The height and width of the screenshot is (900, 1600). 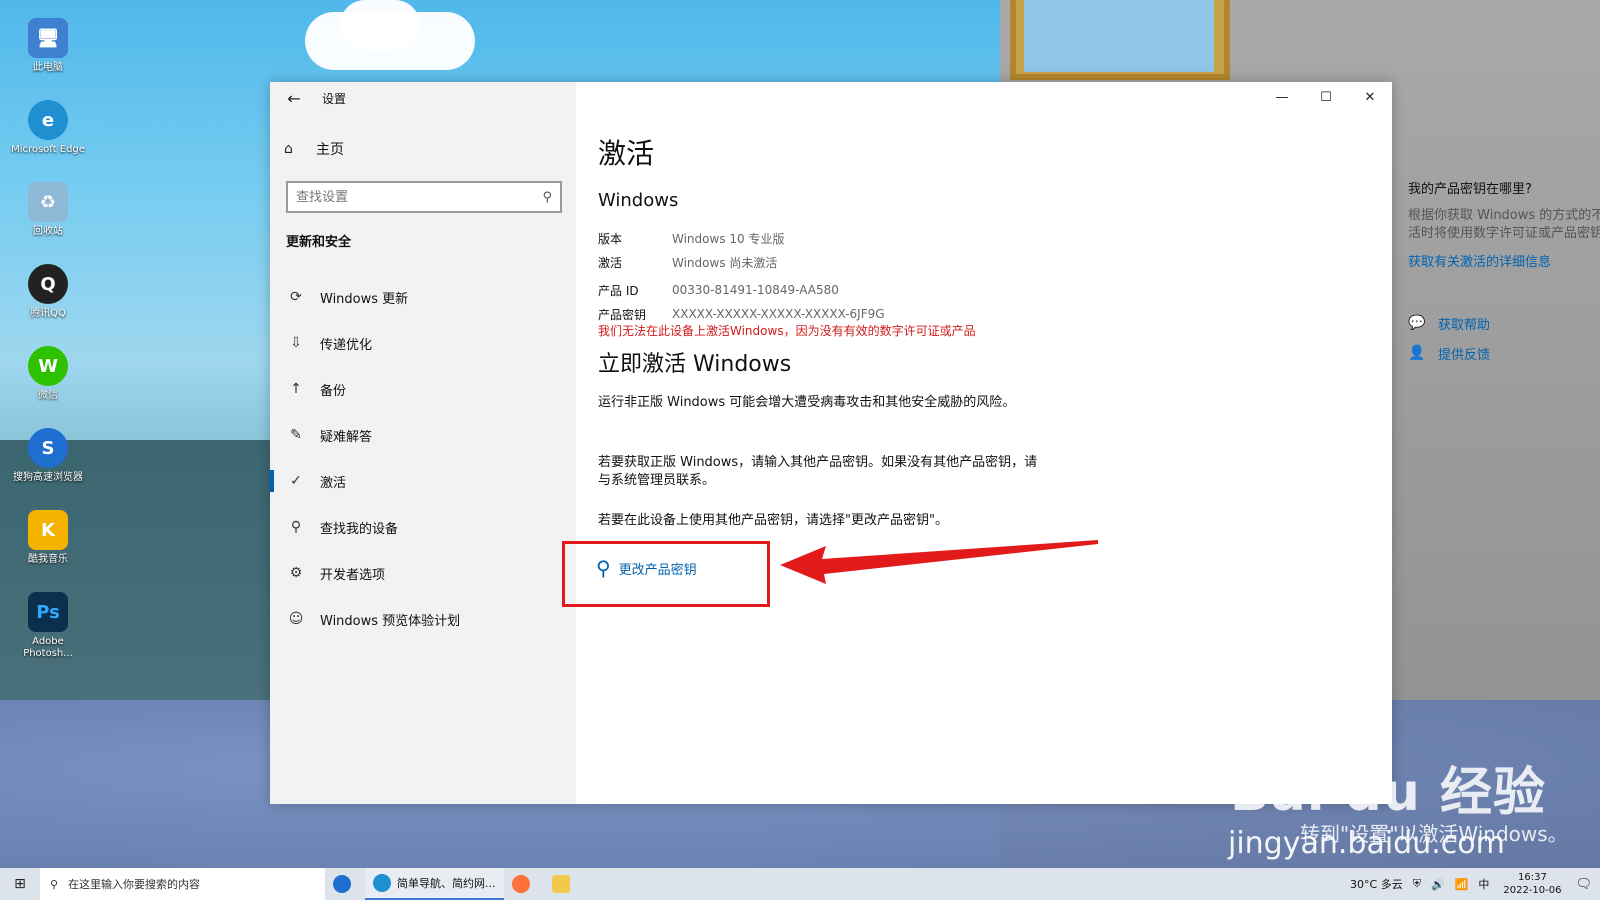 What do you see at coordinates (560, 884) in the screenshot?
I see `folder-icon` at bounding box center [560, 884].